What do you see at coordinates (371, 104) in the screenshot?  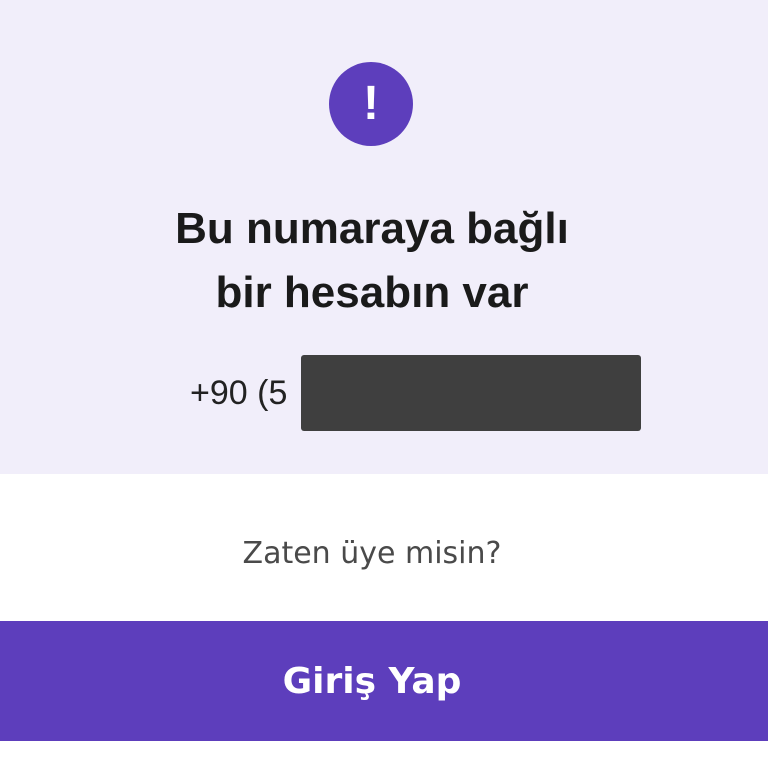 I see `exclamation-icon: !` at bounding box center [371, 104].